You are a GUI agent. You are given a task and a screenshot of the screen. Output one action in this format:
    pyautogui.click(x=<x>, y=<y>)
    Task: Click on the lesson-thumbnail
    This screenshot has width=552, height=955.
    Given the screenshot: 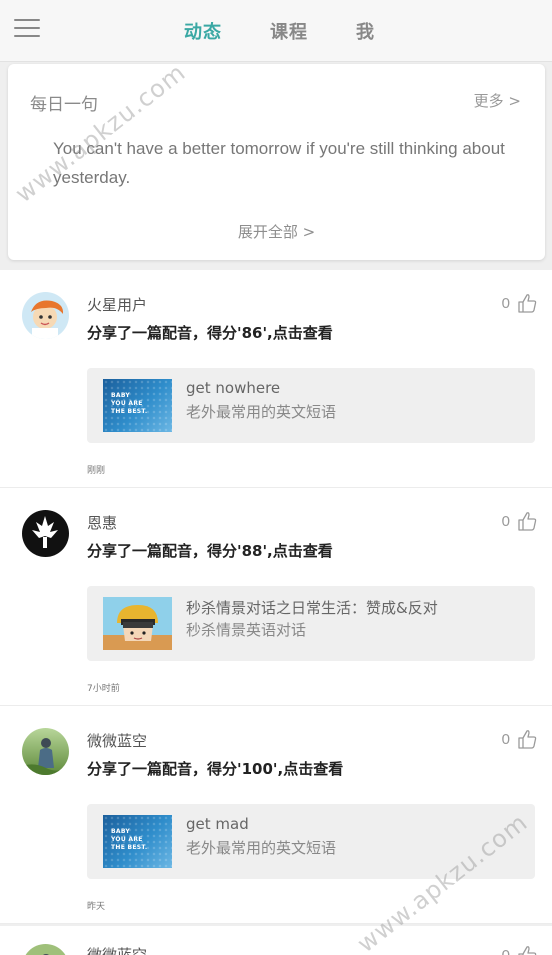 What is the action you would take?
    pyautogui.click(x=137, y=623)
    